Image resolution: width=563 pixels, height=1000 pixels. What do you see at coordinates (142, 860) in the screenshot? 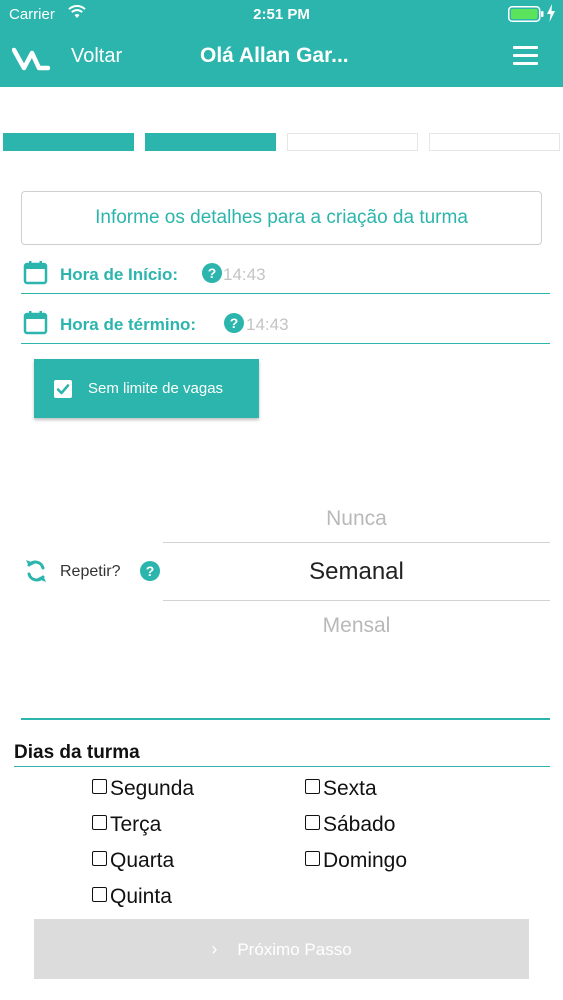
I see `day-label: Quarta` at bounding box center [142, 860].